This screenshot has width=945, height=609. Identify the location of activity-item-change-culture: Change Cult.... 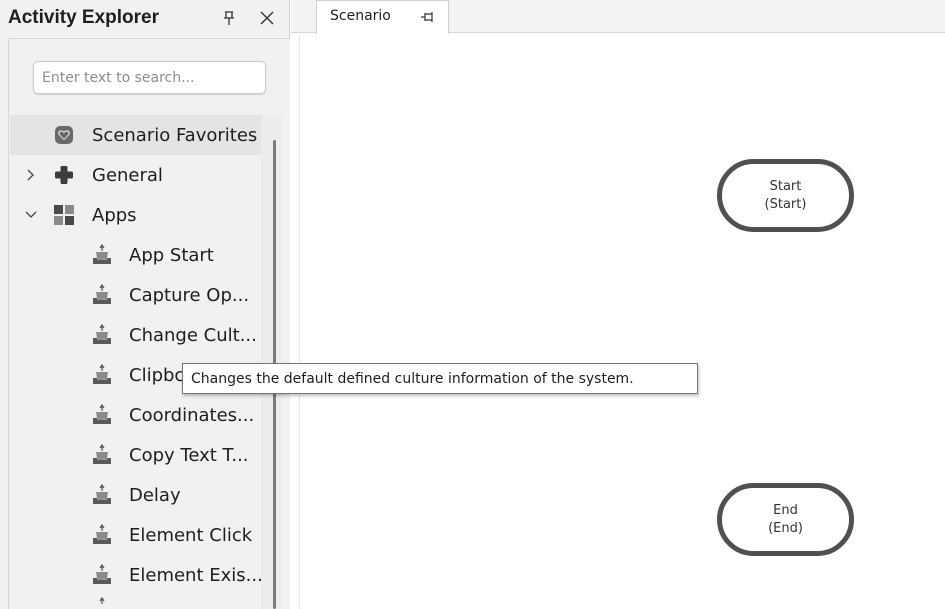
(135, 335).